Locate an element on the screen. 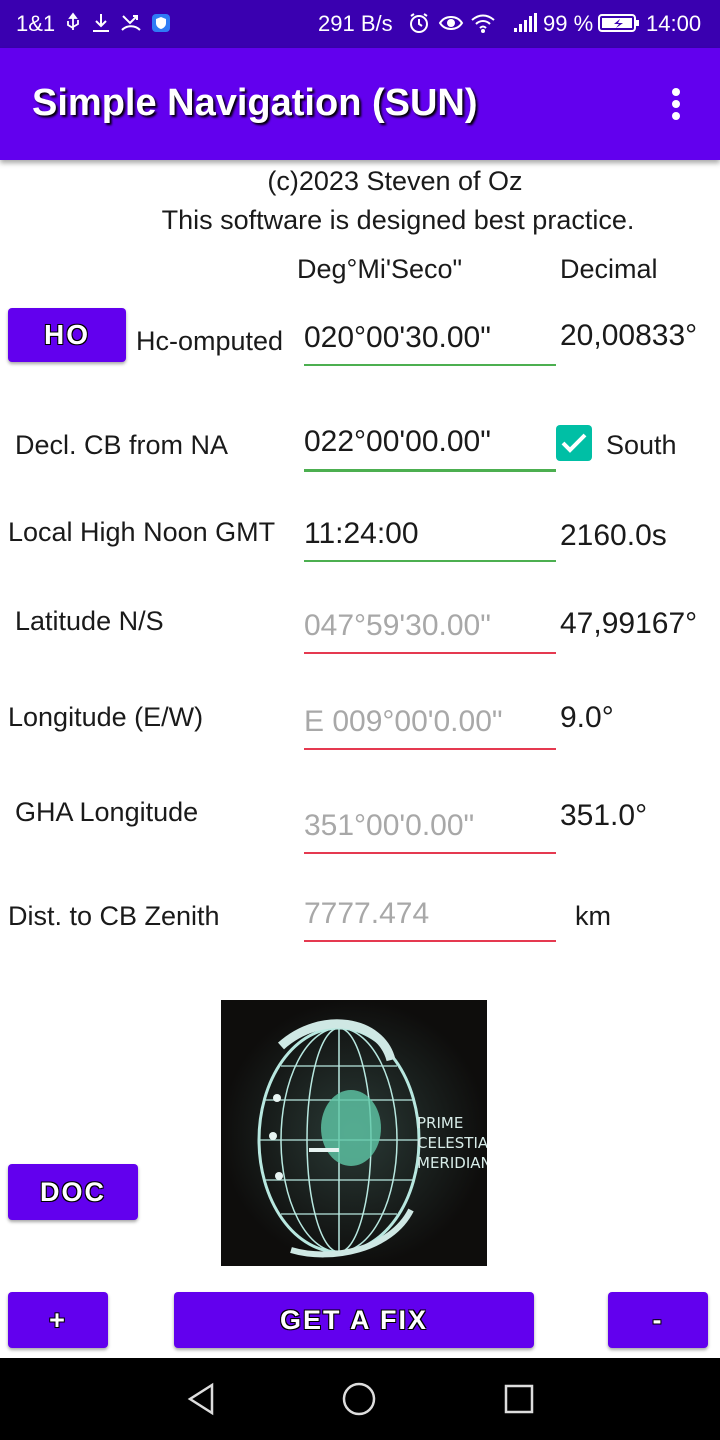 Image resolution: width=720 pixels, height=1440 pixels. battery-icon is located at coordinates (618, 23).